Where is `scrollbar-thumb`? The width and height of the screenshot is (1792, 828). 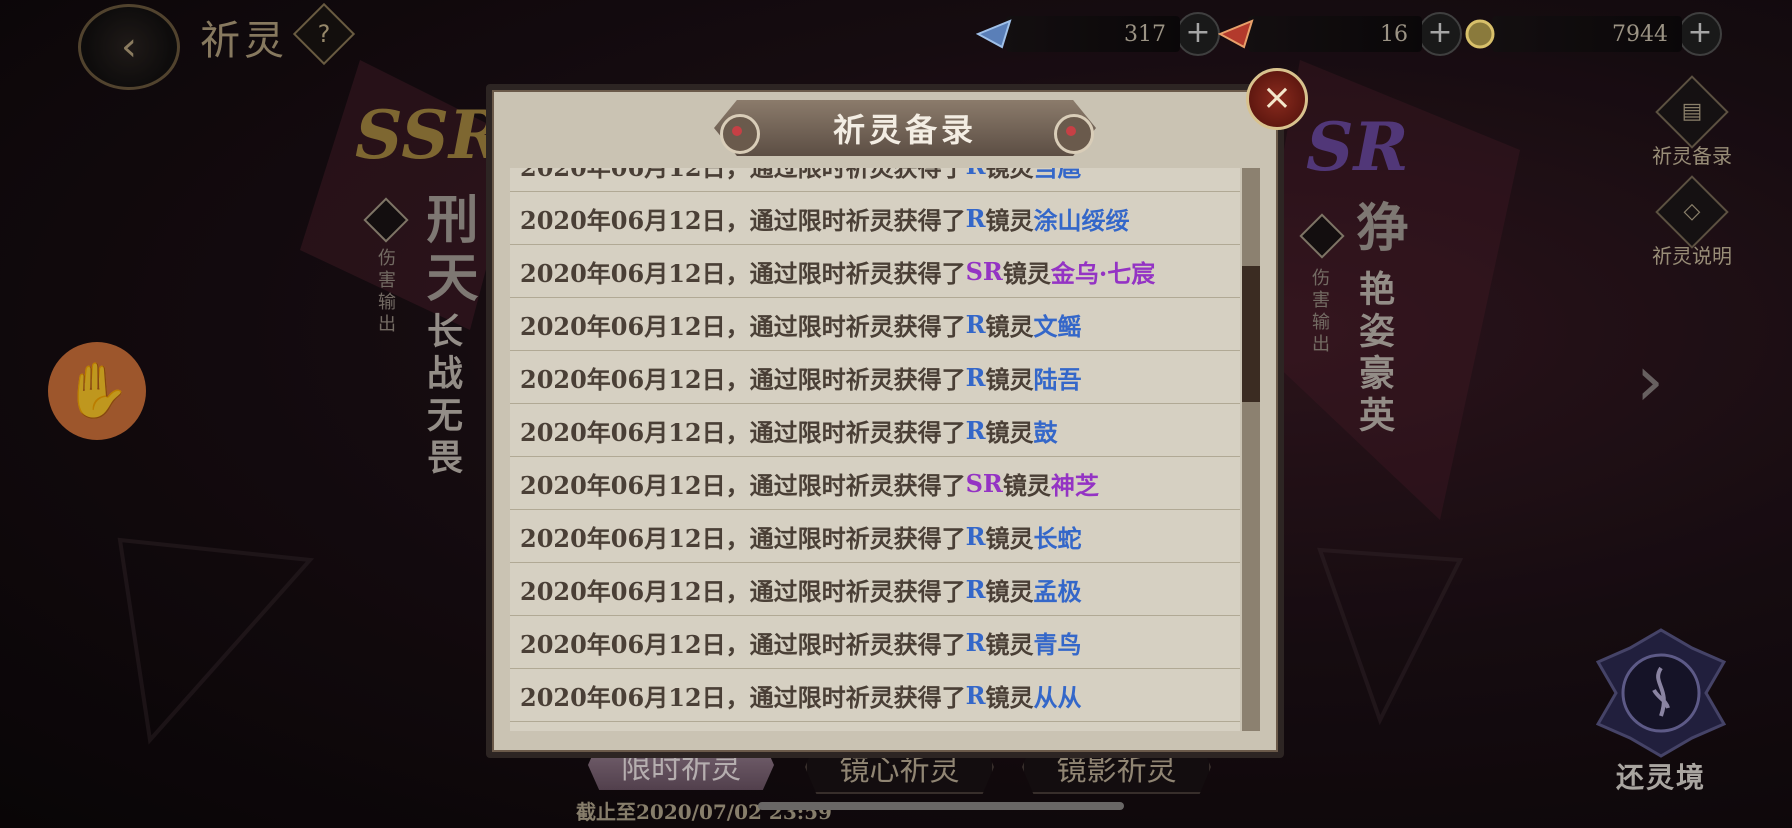 scrollbar-thumb is located at coordinates (1251, 334).